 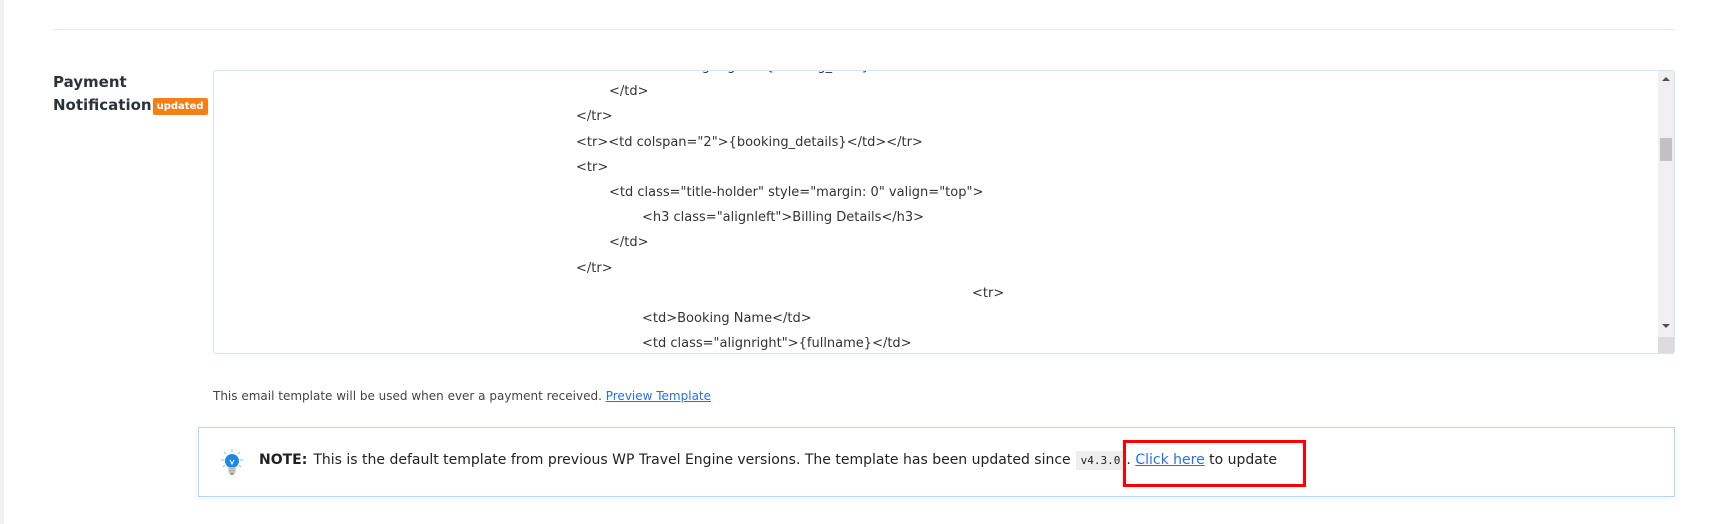 I want to click on version-code: v4.3.0, so click(x=1100, y=460).